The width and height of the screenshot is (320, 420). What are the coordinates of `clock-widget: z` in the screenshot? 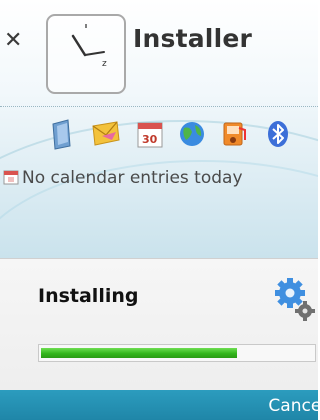 It's located at (86, 54).